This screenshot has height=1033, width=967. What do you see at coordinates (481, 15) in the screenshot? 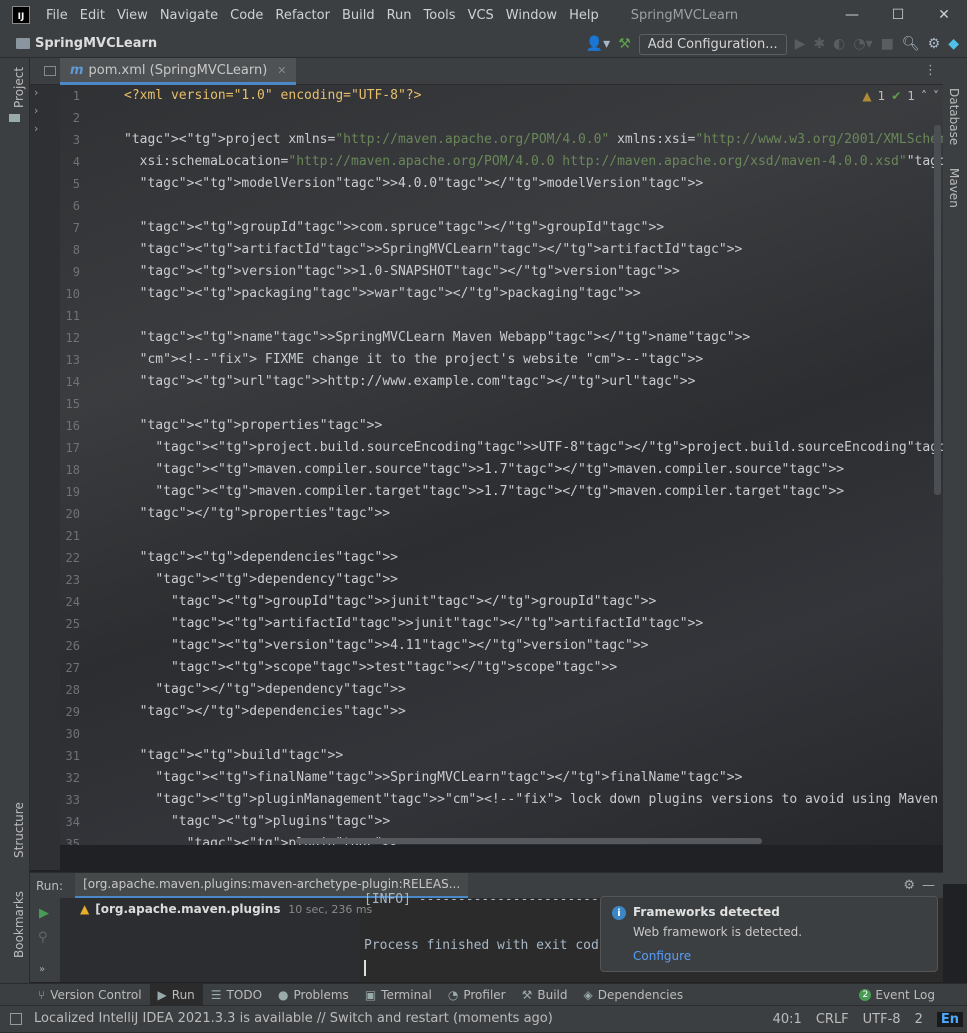
I see `menu-item-vcs: VCS` at bounding box center [481, 15].